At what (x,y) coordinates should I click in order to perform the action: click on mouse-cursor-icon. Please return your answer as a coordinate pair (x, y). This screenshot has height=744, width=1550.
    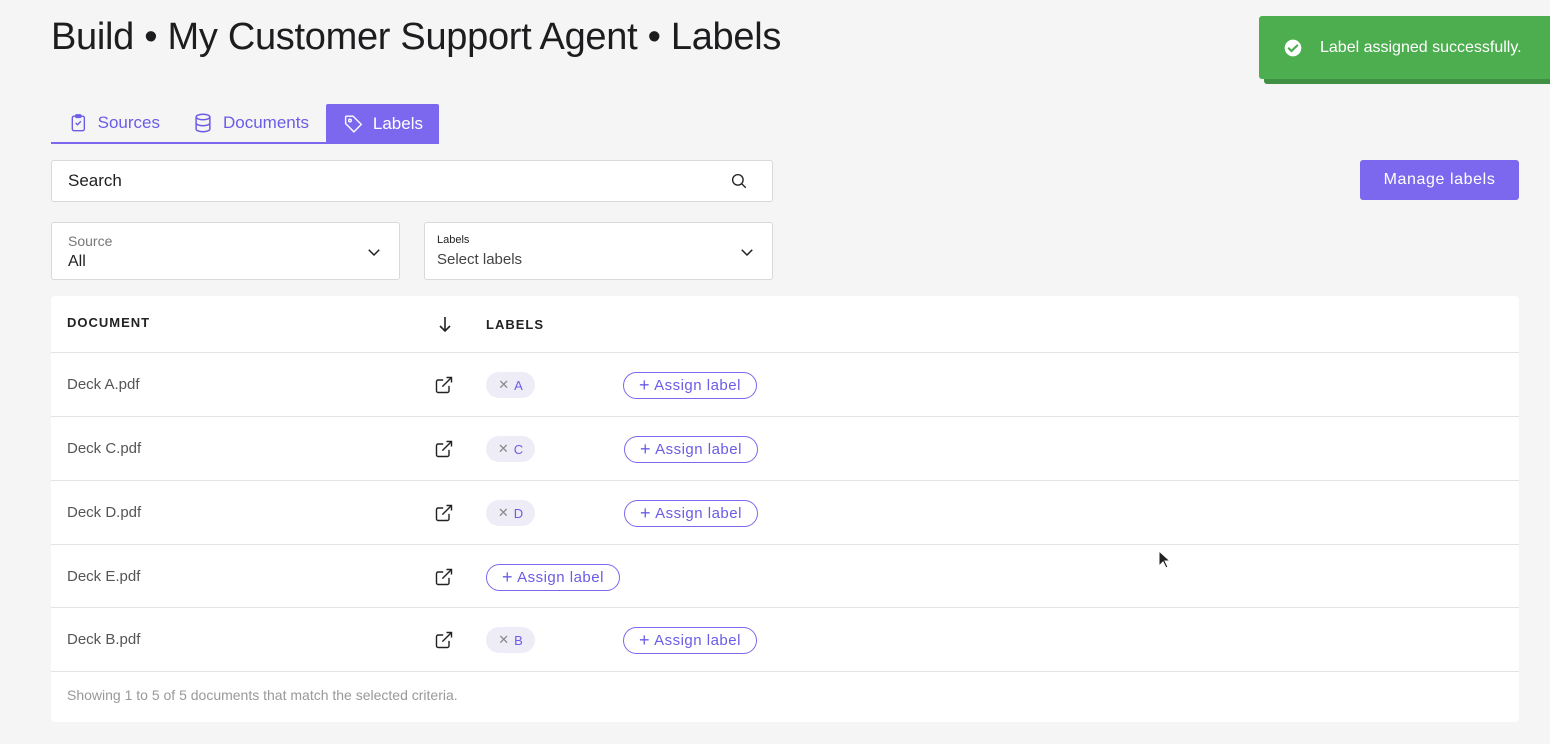
    Looking at the image, I should click on (1165, 559).